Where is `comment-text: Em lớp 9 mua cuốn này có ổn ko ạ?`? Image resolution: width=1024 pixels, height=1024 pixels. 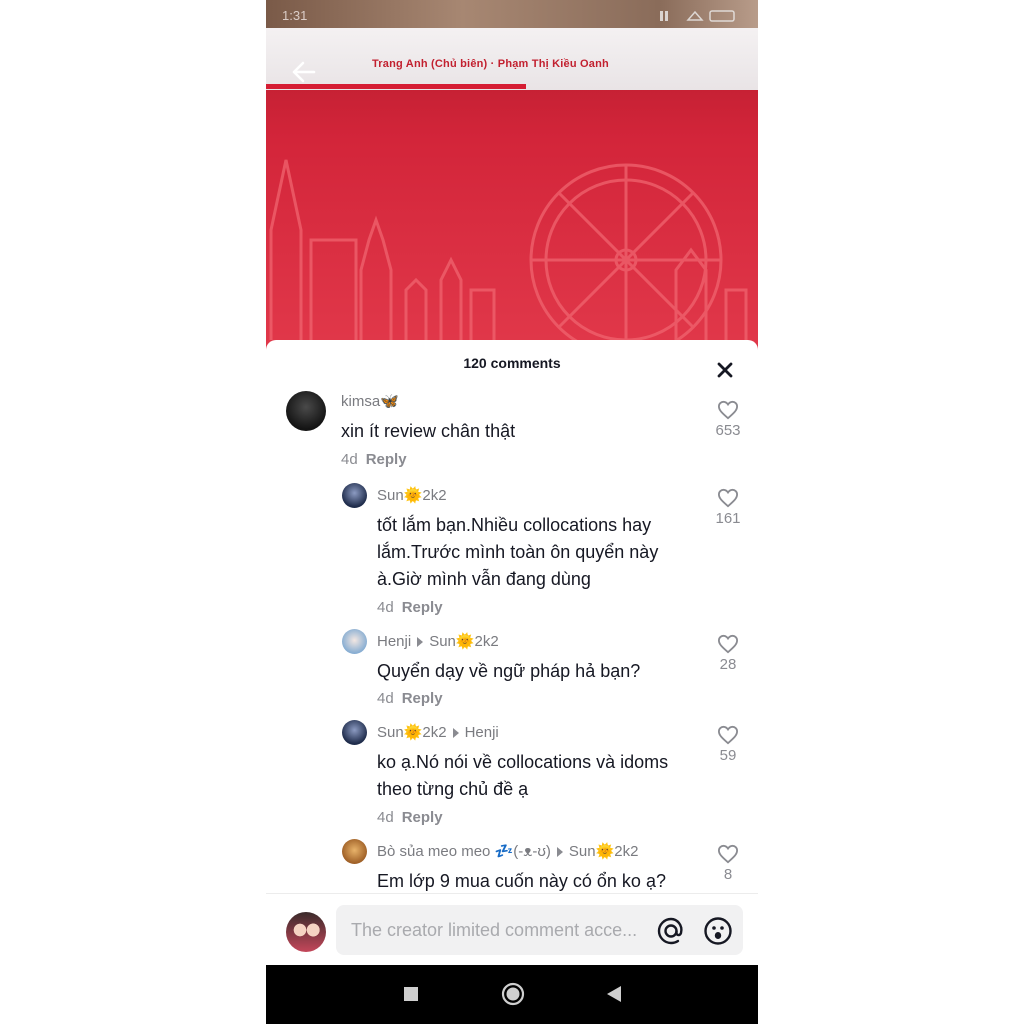 comment-text: Em lớp 9 mua cuốn này có ổn ko ạ? is located at coordinates (521, 881).